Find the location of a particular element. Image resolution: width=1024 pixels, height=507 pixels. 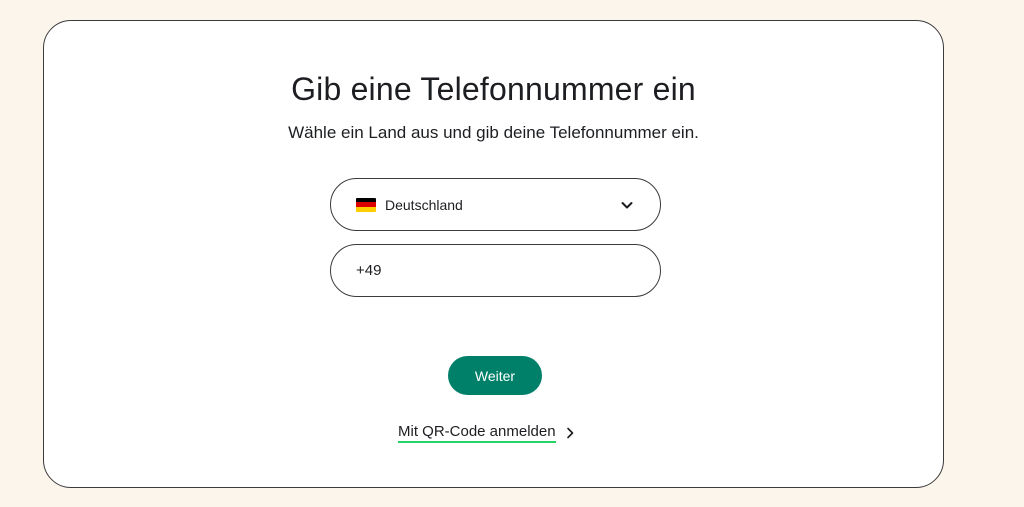

qr-code-login-label: Mit QR-Code anmelden is located at coordinates (477, 433).